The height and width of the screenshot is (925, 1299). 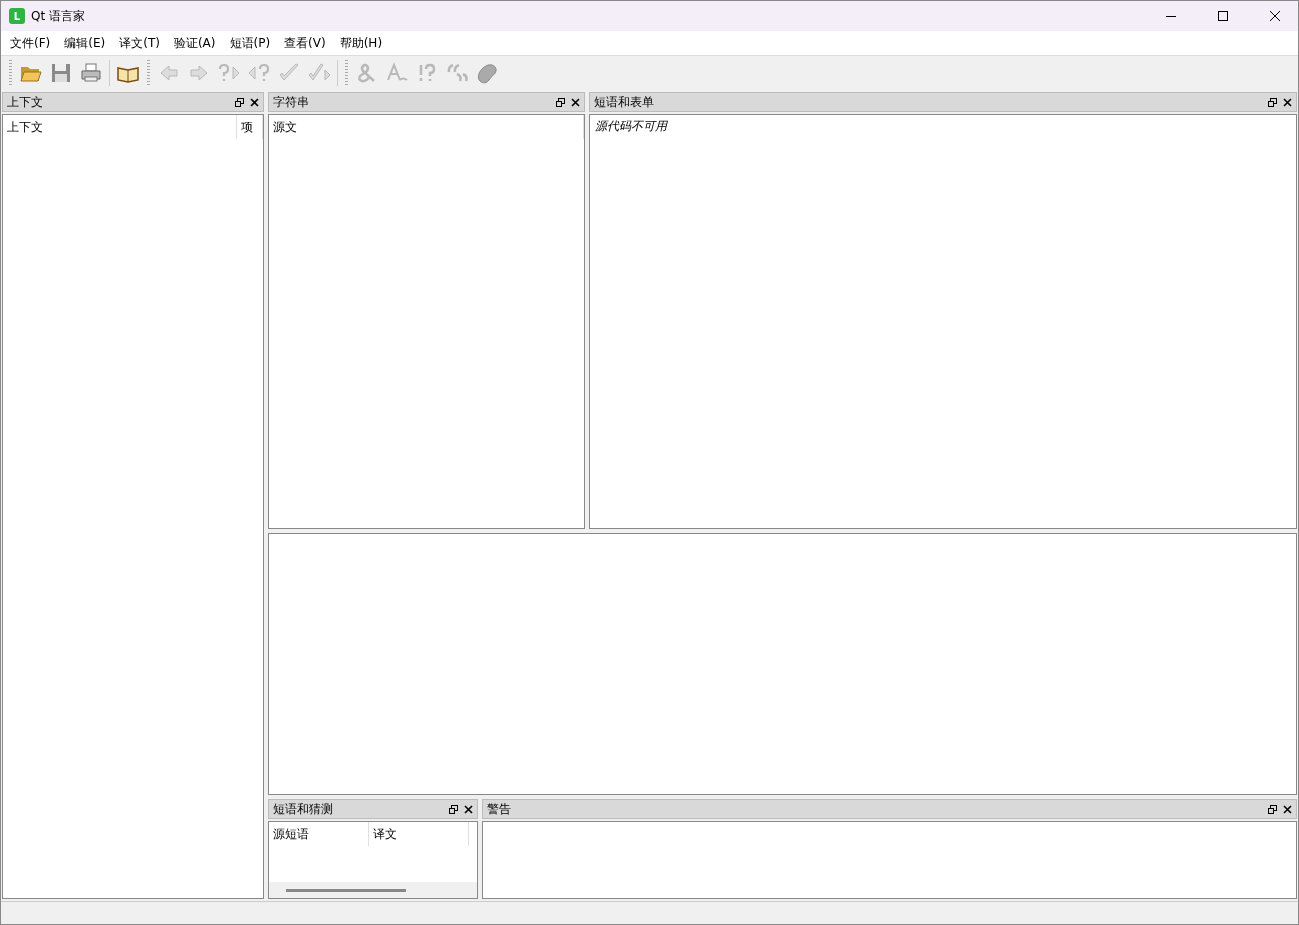 What do you see at coordinates (303, 809) in the screenshot?
I see `dock-title: 短语和猜测` at bounding box center [303, 809].